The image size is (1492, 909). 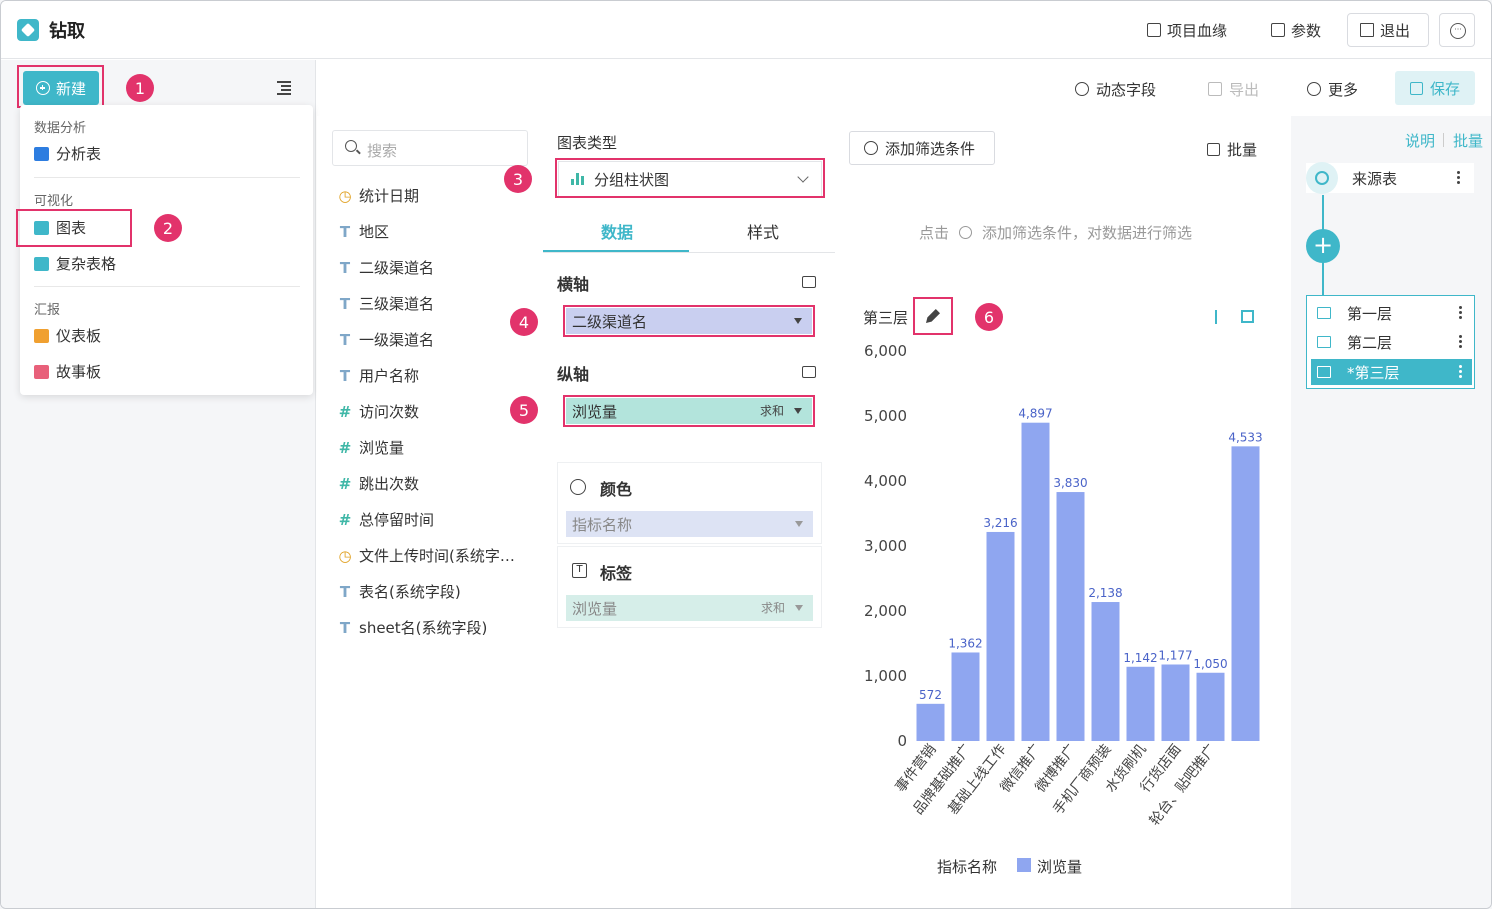 I want to click on step-badge-4: 4, so click(x=524, y=322).